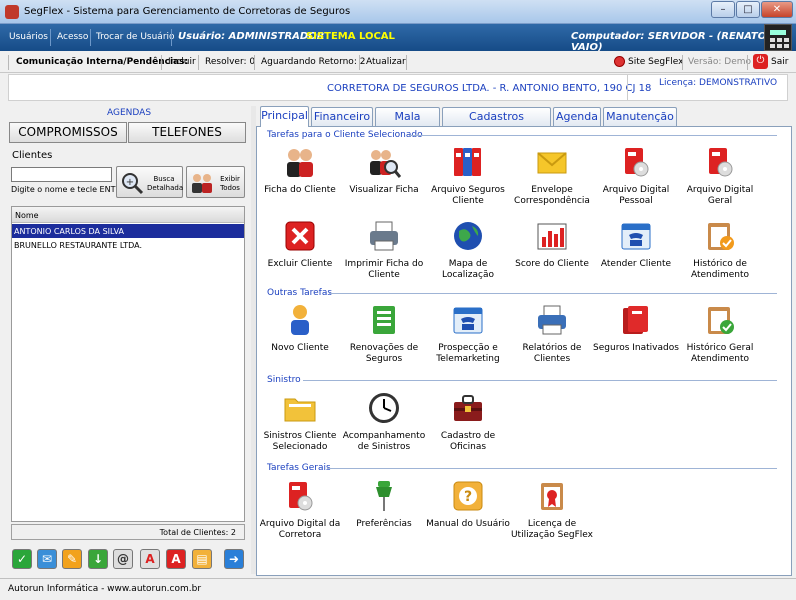 The height and width of the screenshot is (600, 796). What do you see at coordinates (284, 116) in the screenshot?
I see `tab-principal: Principal` at bounding box center [284, 116].